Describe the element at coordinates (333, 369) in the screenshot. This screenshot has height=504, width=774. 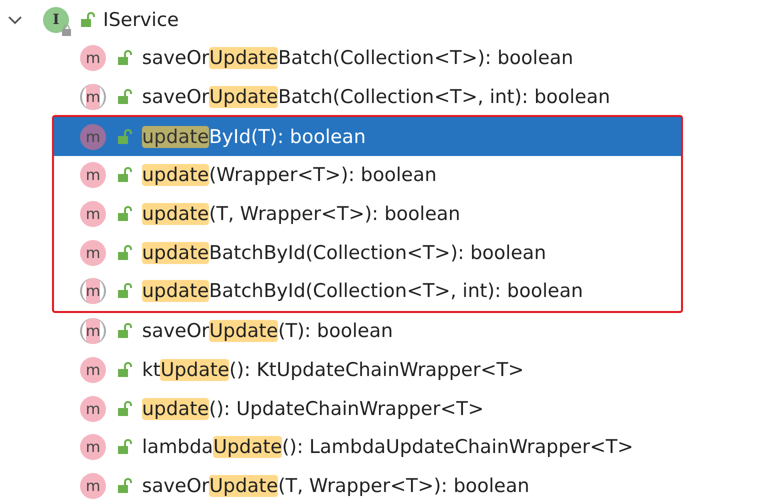
I see `method-signature: ktUpdate(): KtUpdateChainWrapper<T>` at that location.